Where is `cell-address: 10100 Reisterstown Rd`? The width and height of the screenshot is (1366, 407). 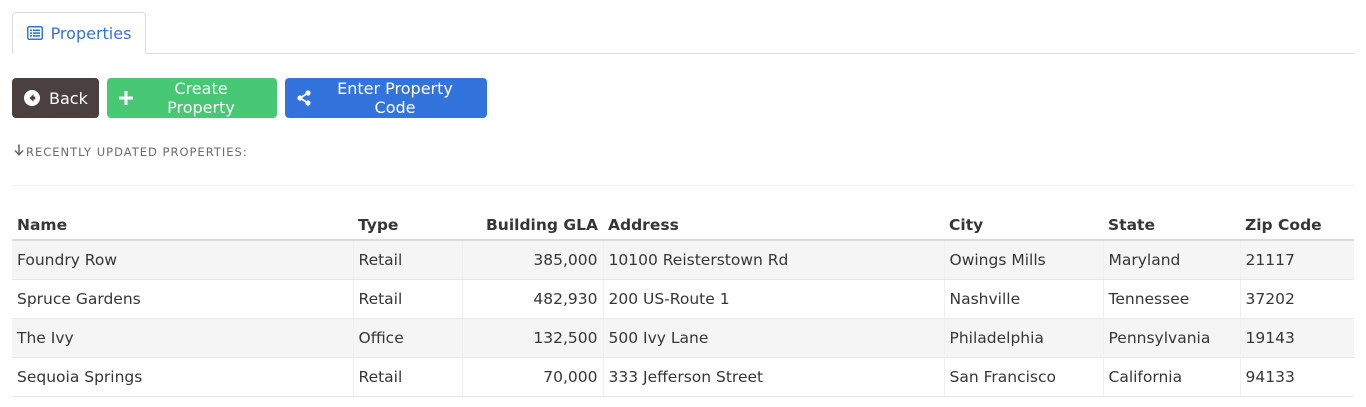
cell-address: 10100 Reisterstown Rd is located at coordinates (774, 260).